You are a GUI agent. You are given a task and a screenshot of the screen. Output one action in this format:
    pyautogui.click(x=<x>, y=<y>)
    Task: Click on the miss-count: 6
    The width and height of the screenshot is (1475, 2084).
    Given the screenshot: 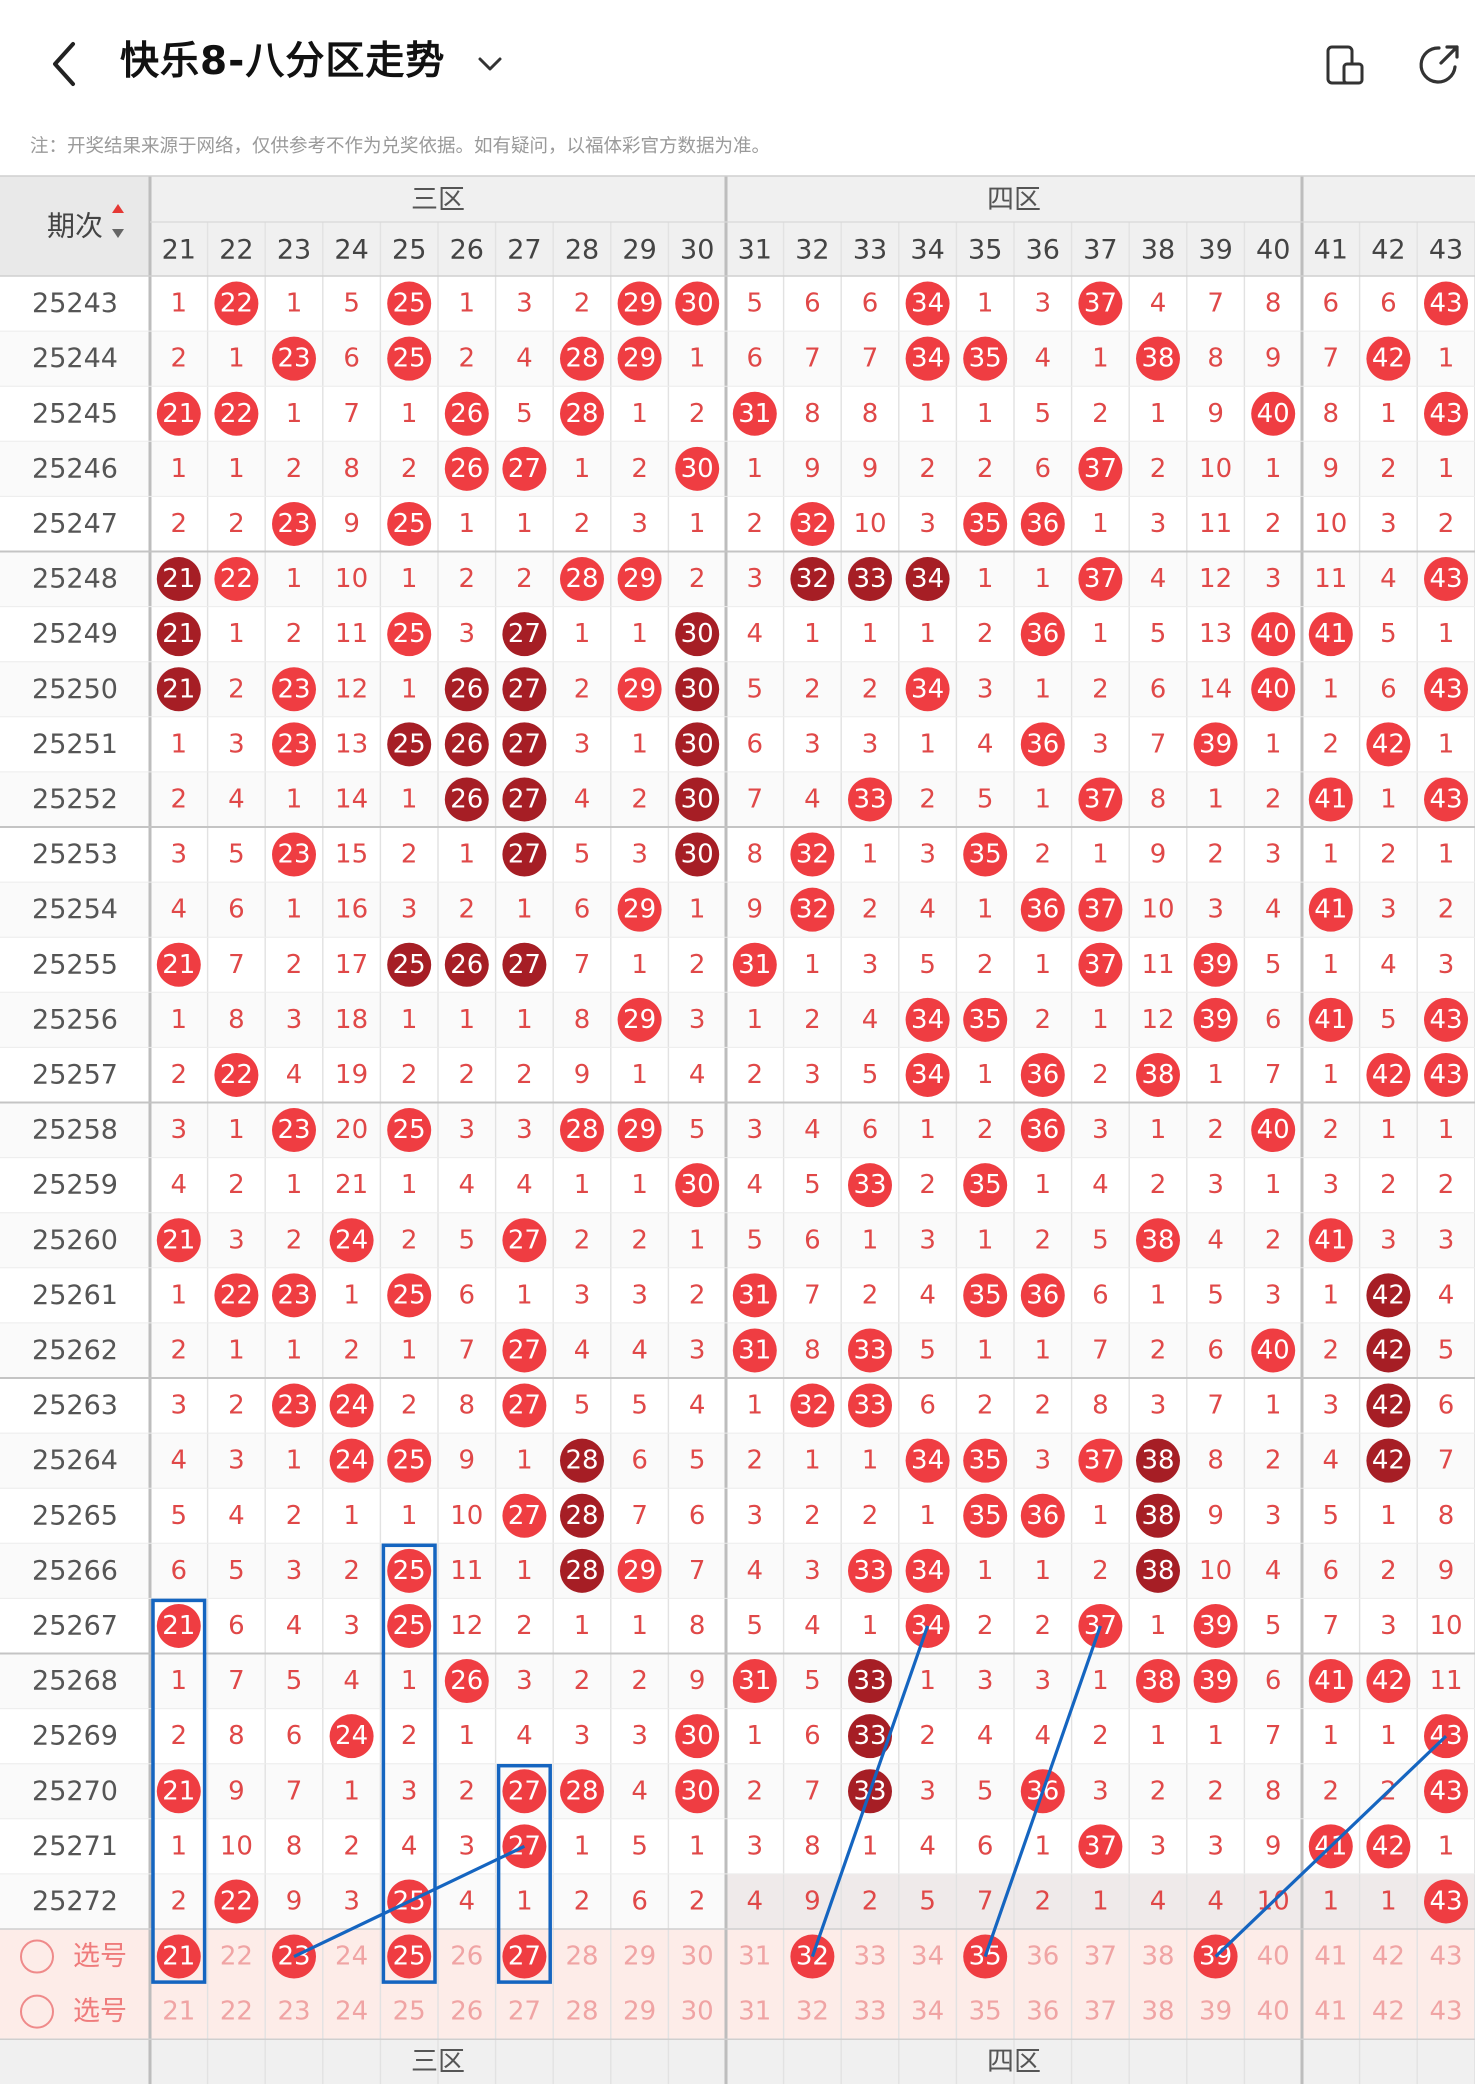 What is the action you would take?
    pyautogui.click(x=1100, y=1295)
    